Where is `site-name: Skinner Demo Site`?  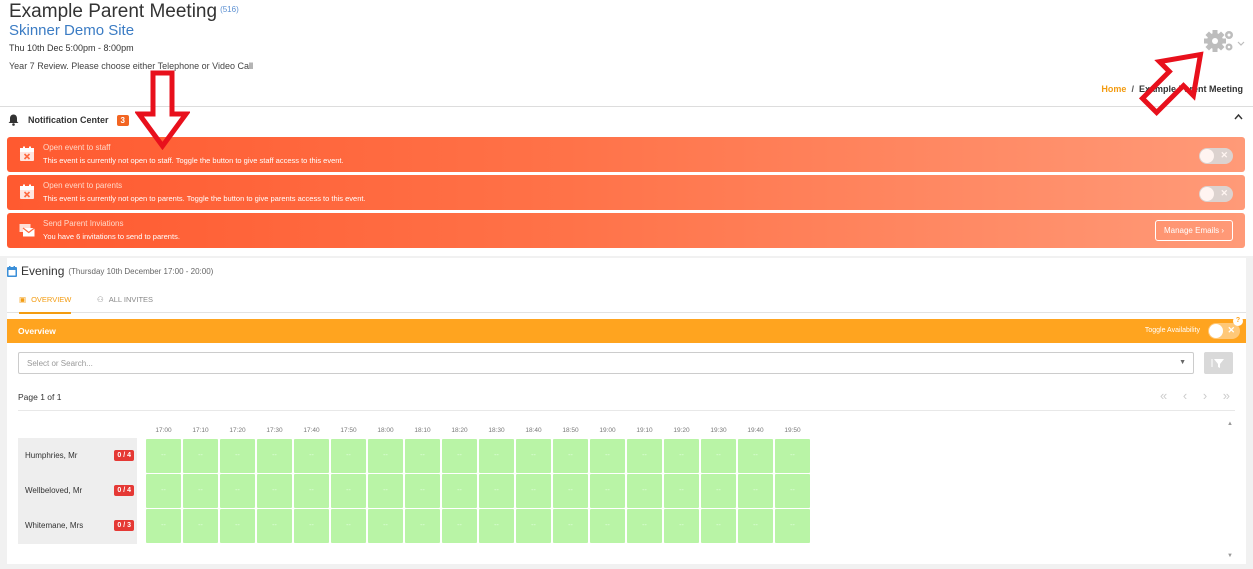 site-name: Skinner Demo Site is located at coordinates (71, 30).